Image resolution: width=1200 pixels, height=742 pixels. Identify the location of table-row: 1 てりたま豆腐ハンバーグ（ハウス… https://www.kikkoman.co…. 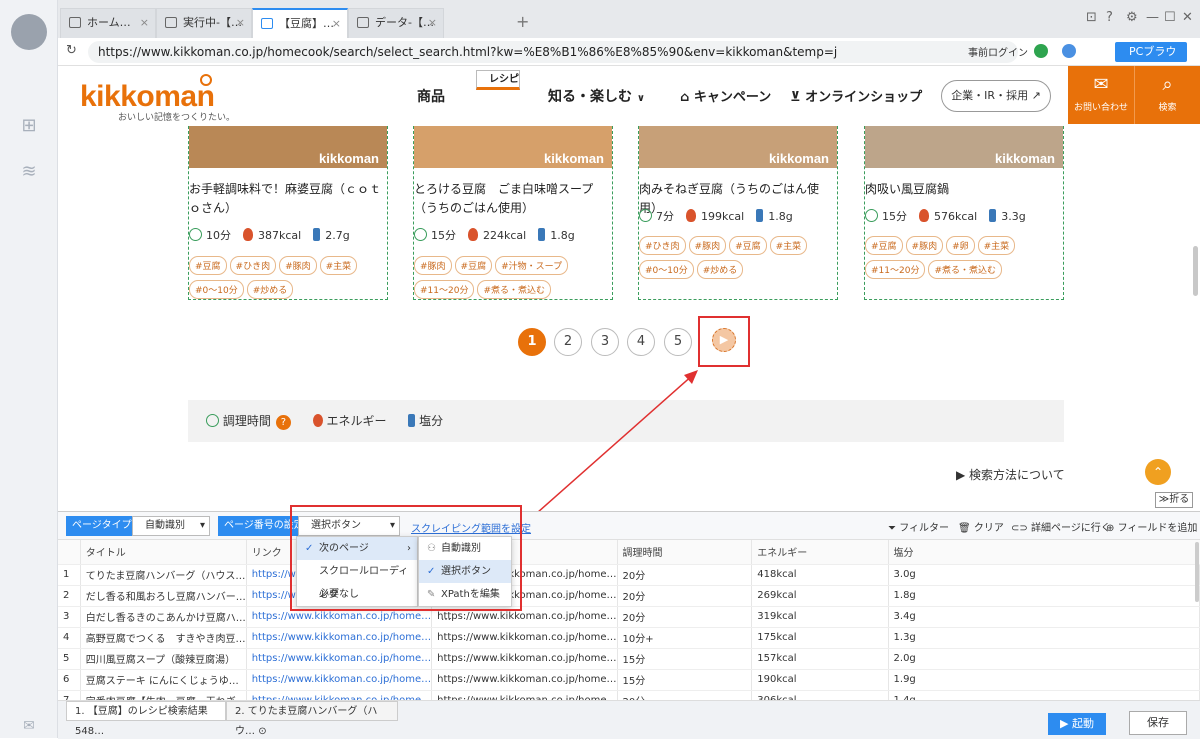
(629, 575).